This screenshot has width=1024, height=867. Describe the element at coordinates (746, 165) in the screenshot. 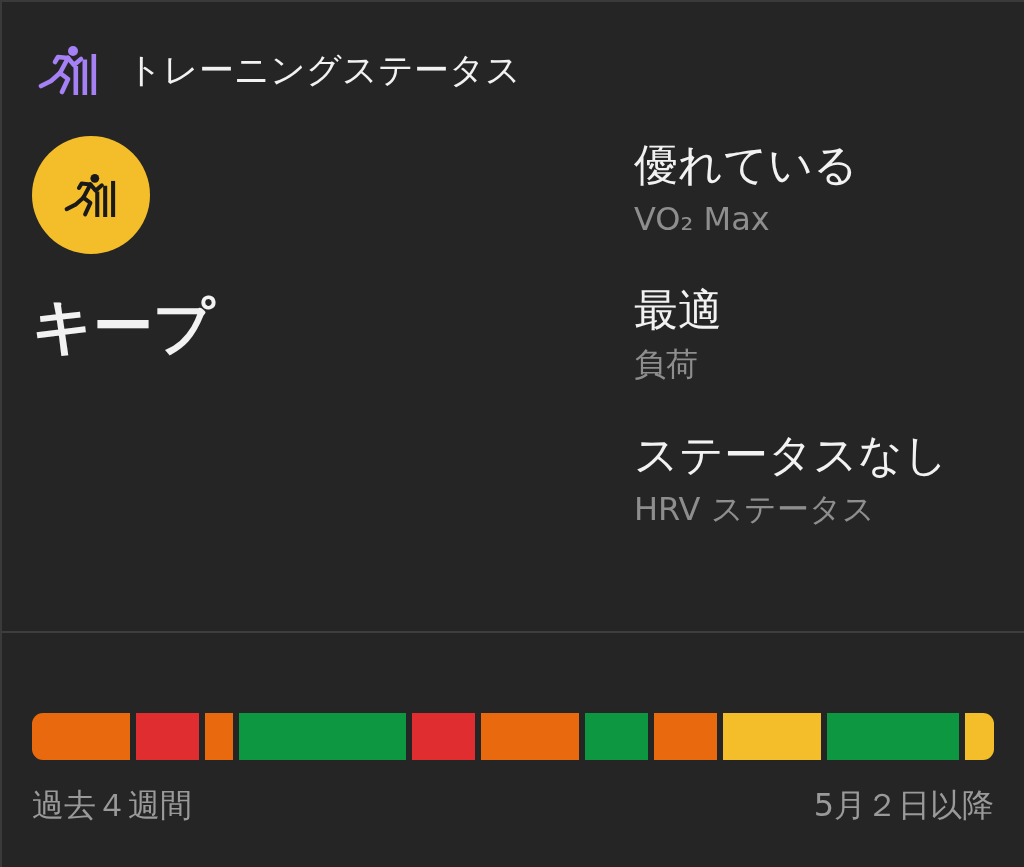

I see `metric-value: 優れている` at that location.